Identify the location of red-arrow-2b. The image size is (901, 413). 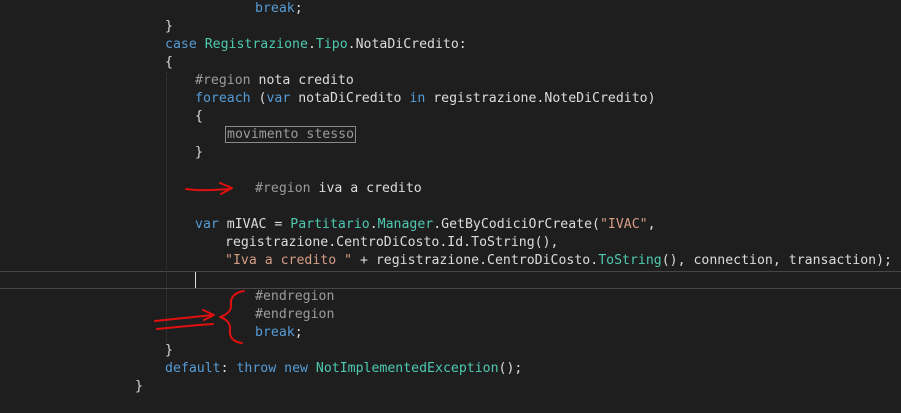
(185, 326).